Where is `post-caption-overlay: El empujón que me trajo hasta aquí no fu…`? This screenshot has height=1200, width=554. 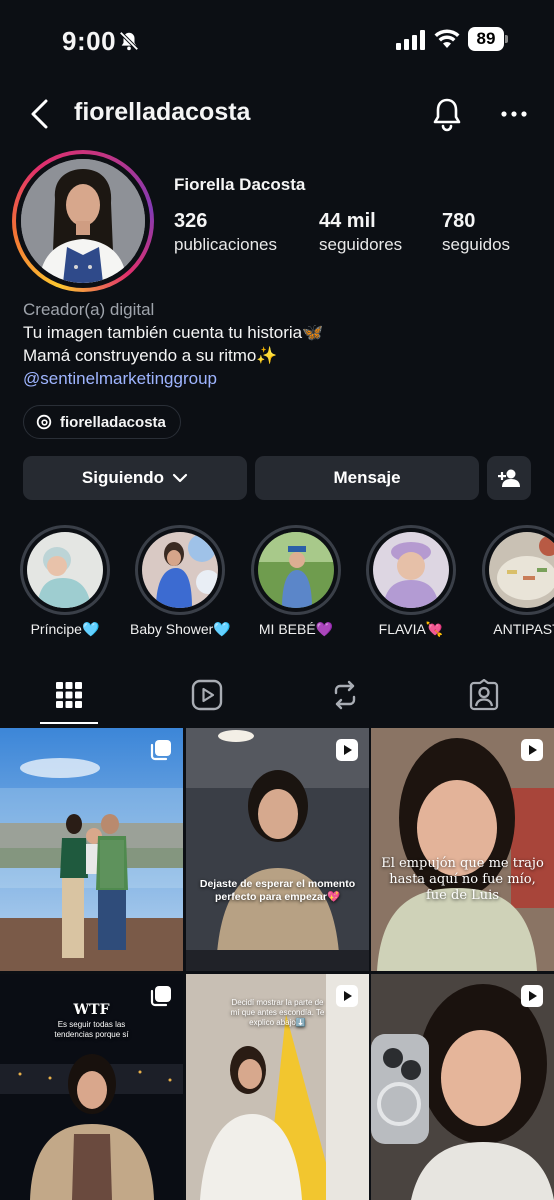 post-caption-overlay: El empujón que me trajo hasta aquí no fu… is located at coordinates (462, 879).